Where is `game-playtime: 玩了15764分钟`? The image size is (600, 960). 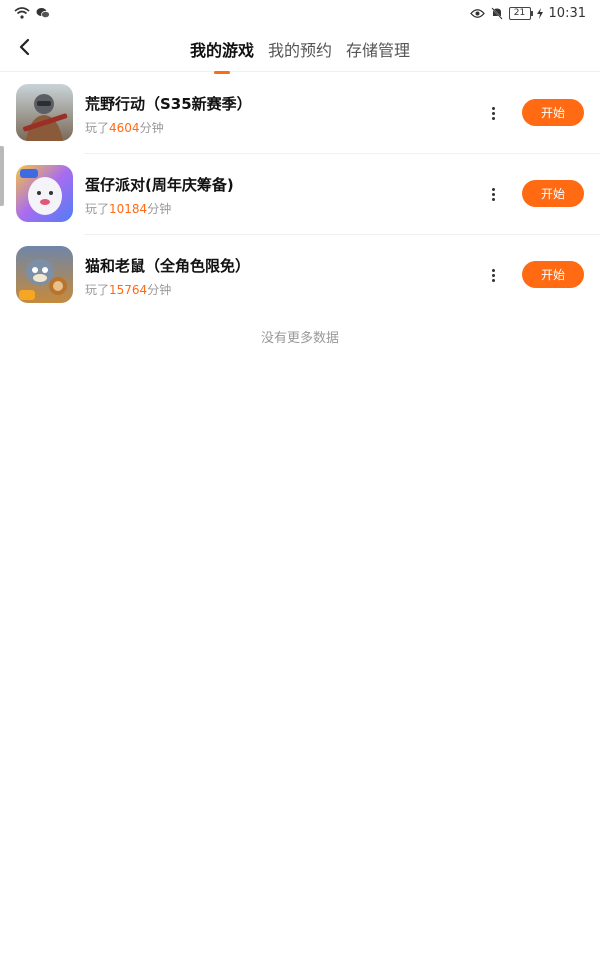 game-playtime: 玩了15764分钟 is located at coordinates (128, 289).